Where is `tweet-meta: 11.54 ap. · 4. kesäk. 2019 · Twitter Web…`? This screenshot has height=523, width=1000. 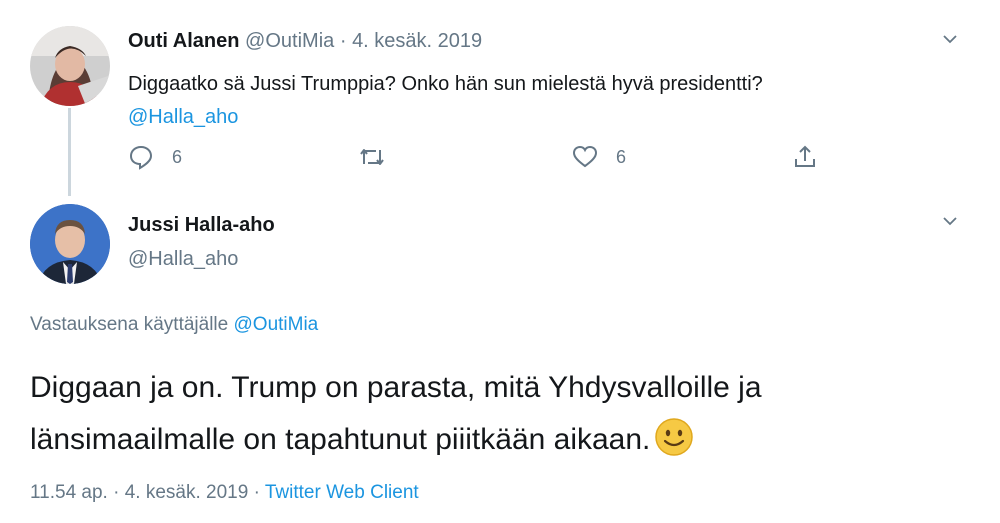 tweet-meta: 11.54 ap. · 4. kesäk. 2019 · Twitter Web… is located at coordinates (224, 493).